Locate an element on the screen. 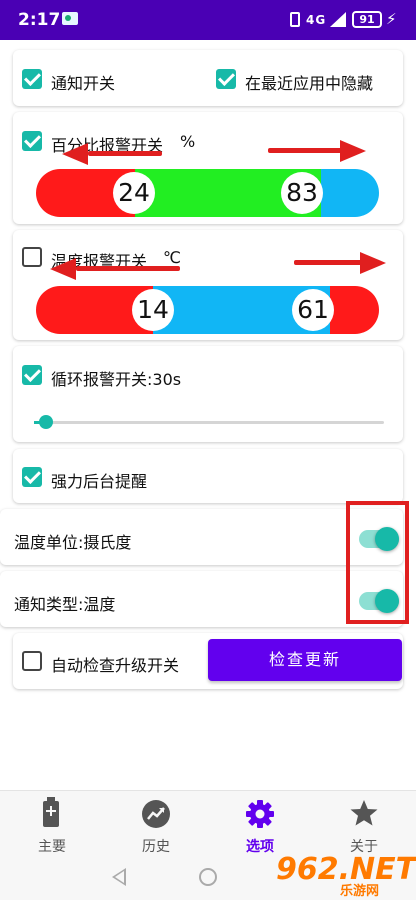  gear-icon is located at coordinates (260, 814).